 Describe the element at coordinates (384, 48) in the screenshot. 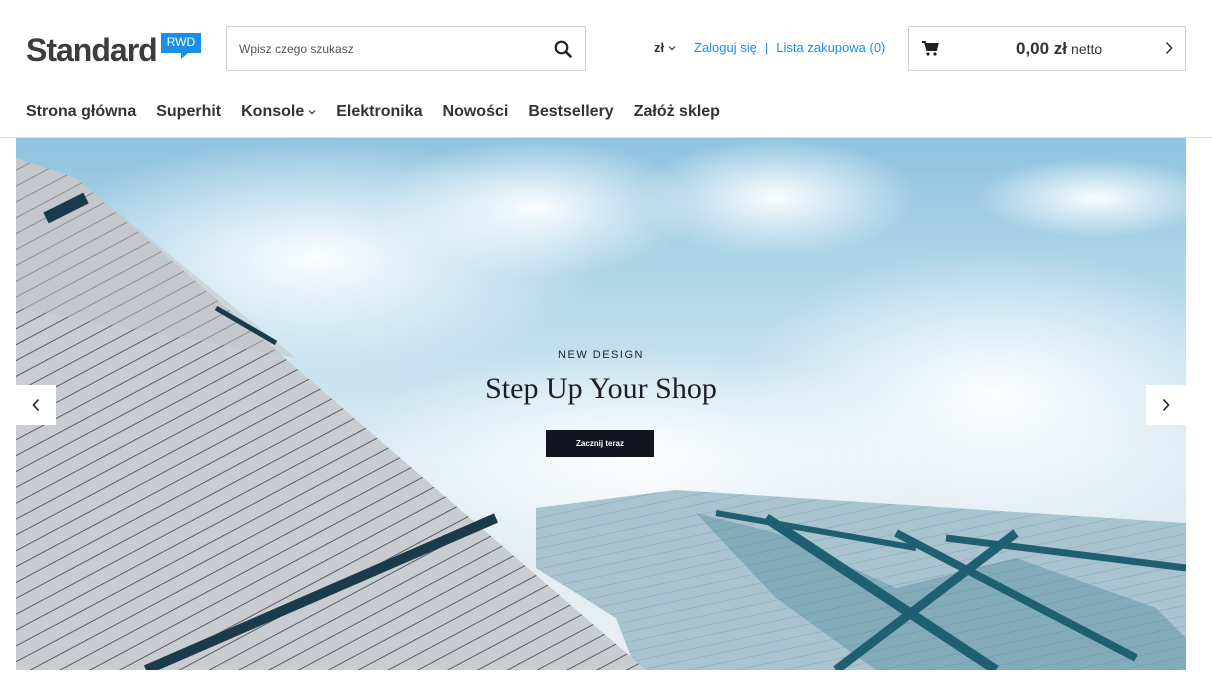

I see `search-input` at that location.